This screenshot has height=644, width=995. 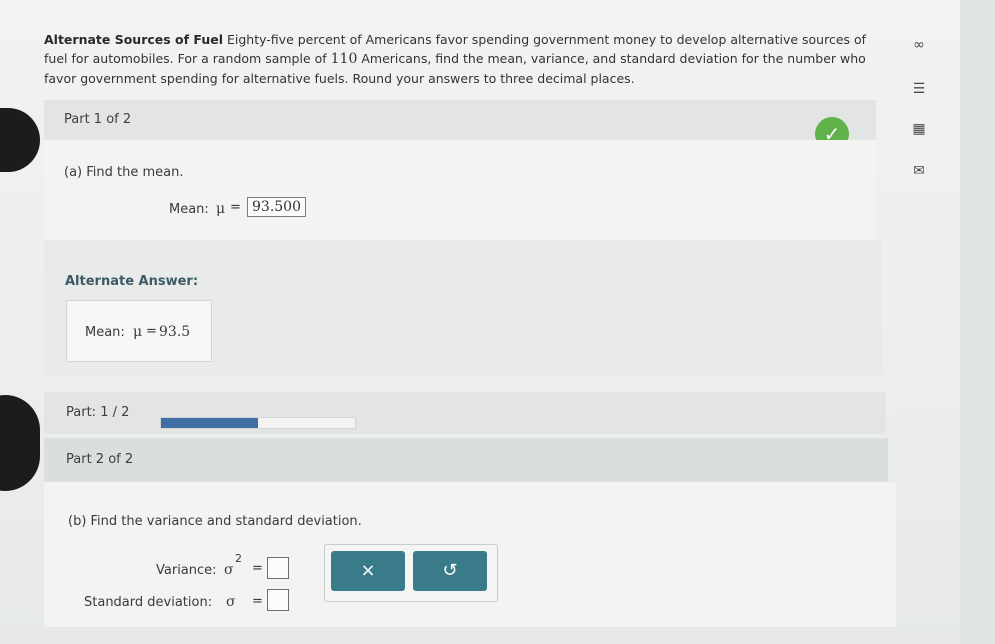 What do you see at coordinates (100, 459) in the screenshot?
I see `part2-title: Part 2 of 2` at bounding box center [100, 459].